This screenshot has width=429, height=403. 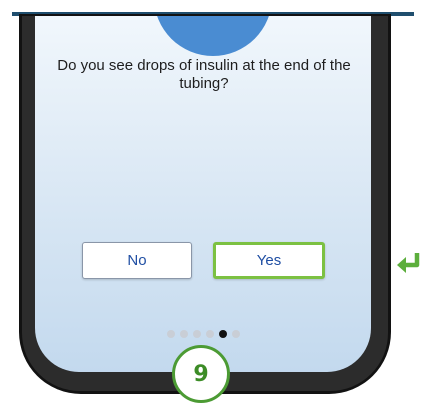 What do you see at coordinates (137, 260) in the screenshot?
I see `no-button: No` at bounding box center [137, 260].